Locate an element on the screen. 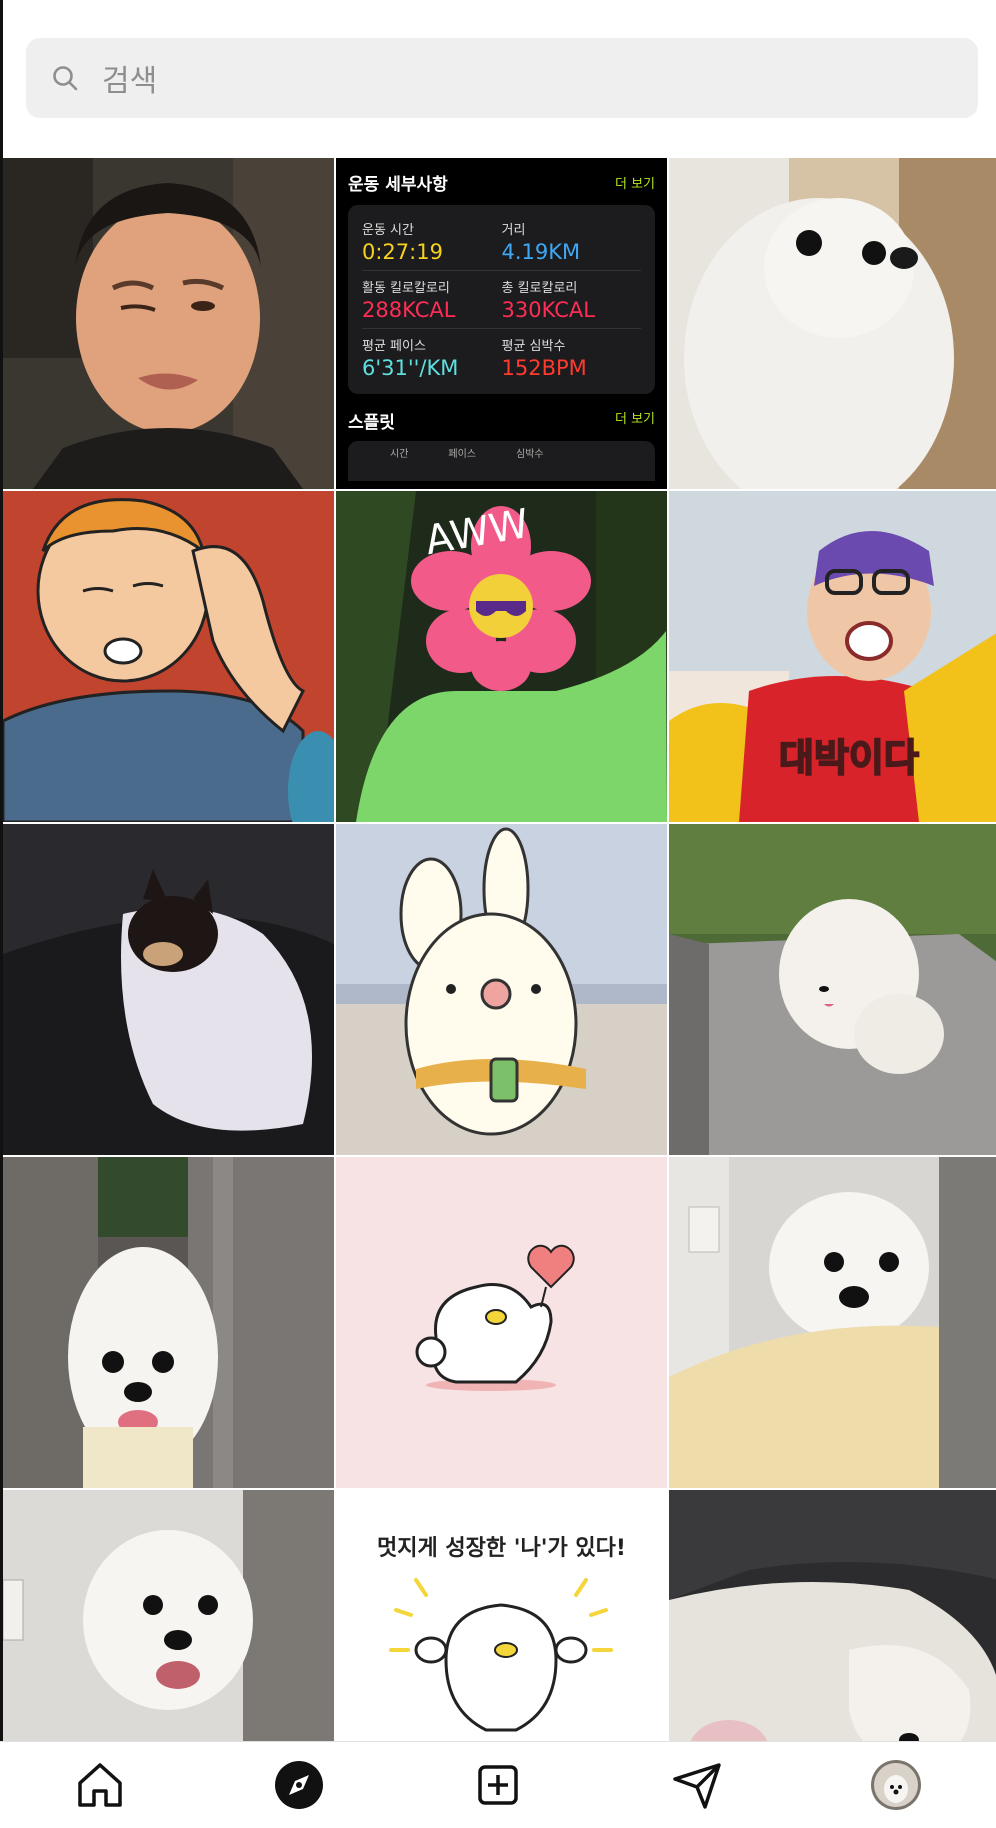 This screenshot has height=1828, width=996. workout-title: 운동 세부사항 is located at coordinates (398, 185).